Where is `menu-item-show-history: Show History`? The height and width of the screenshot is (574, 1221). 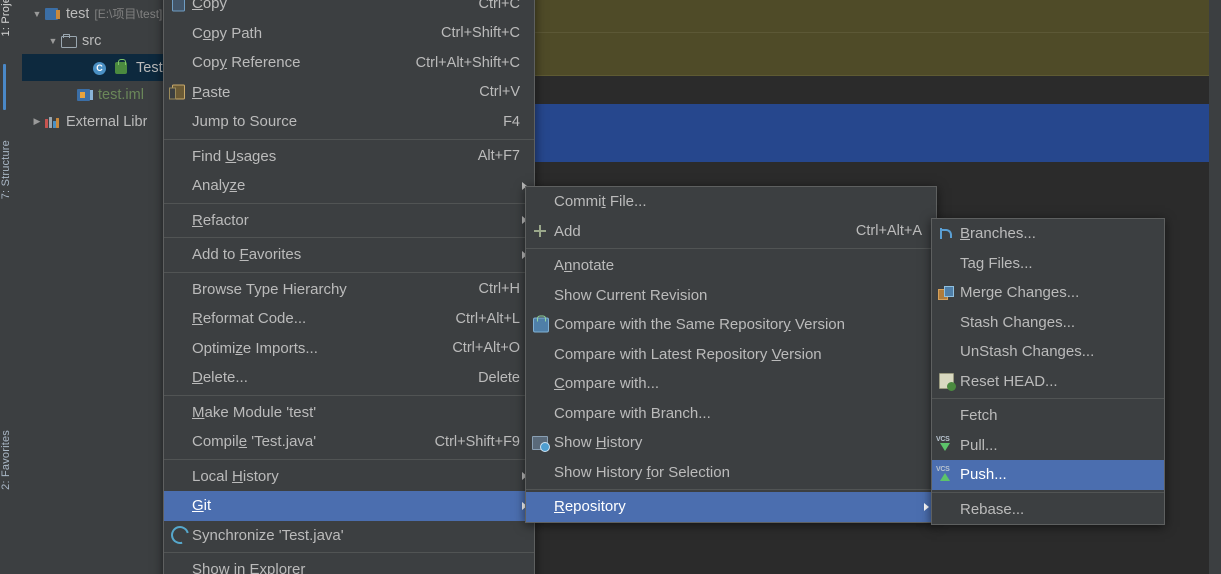
menu-item-show-history: Show History is located at coordinates (731, 443).